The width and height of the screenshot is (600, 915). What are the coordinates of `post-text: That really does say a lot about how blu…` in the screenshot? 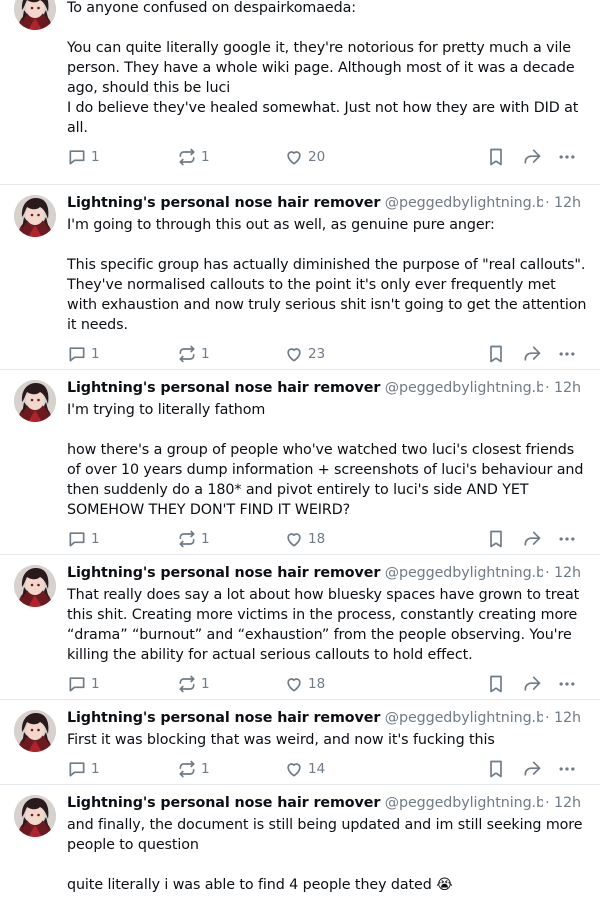 It's located at (327, 625).